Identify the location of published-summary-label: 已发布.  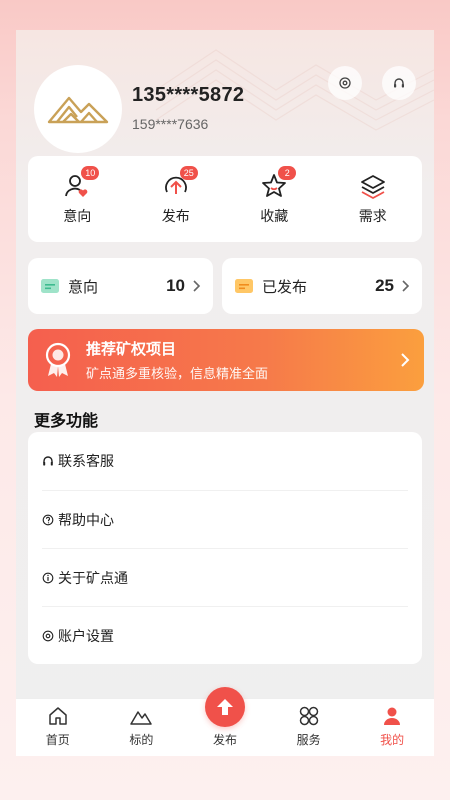
(285, 286).